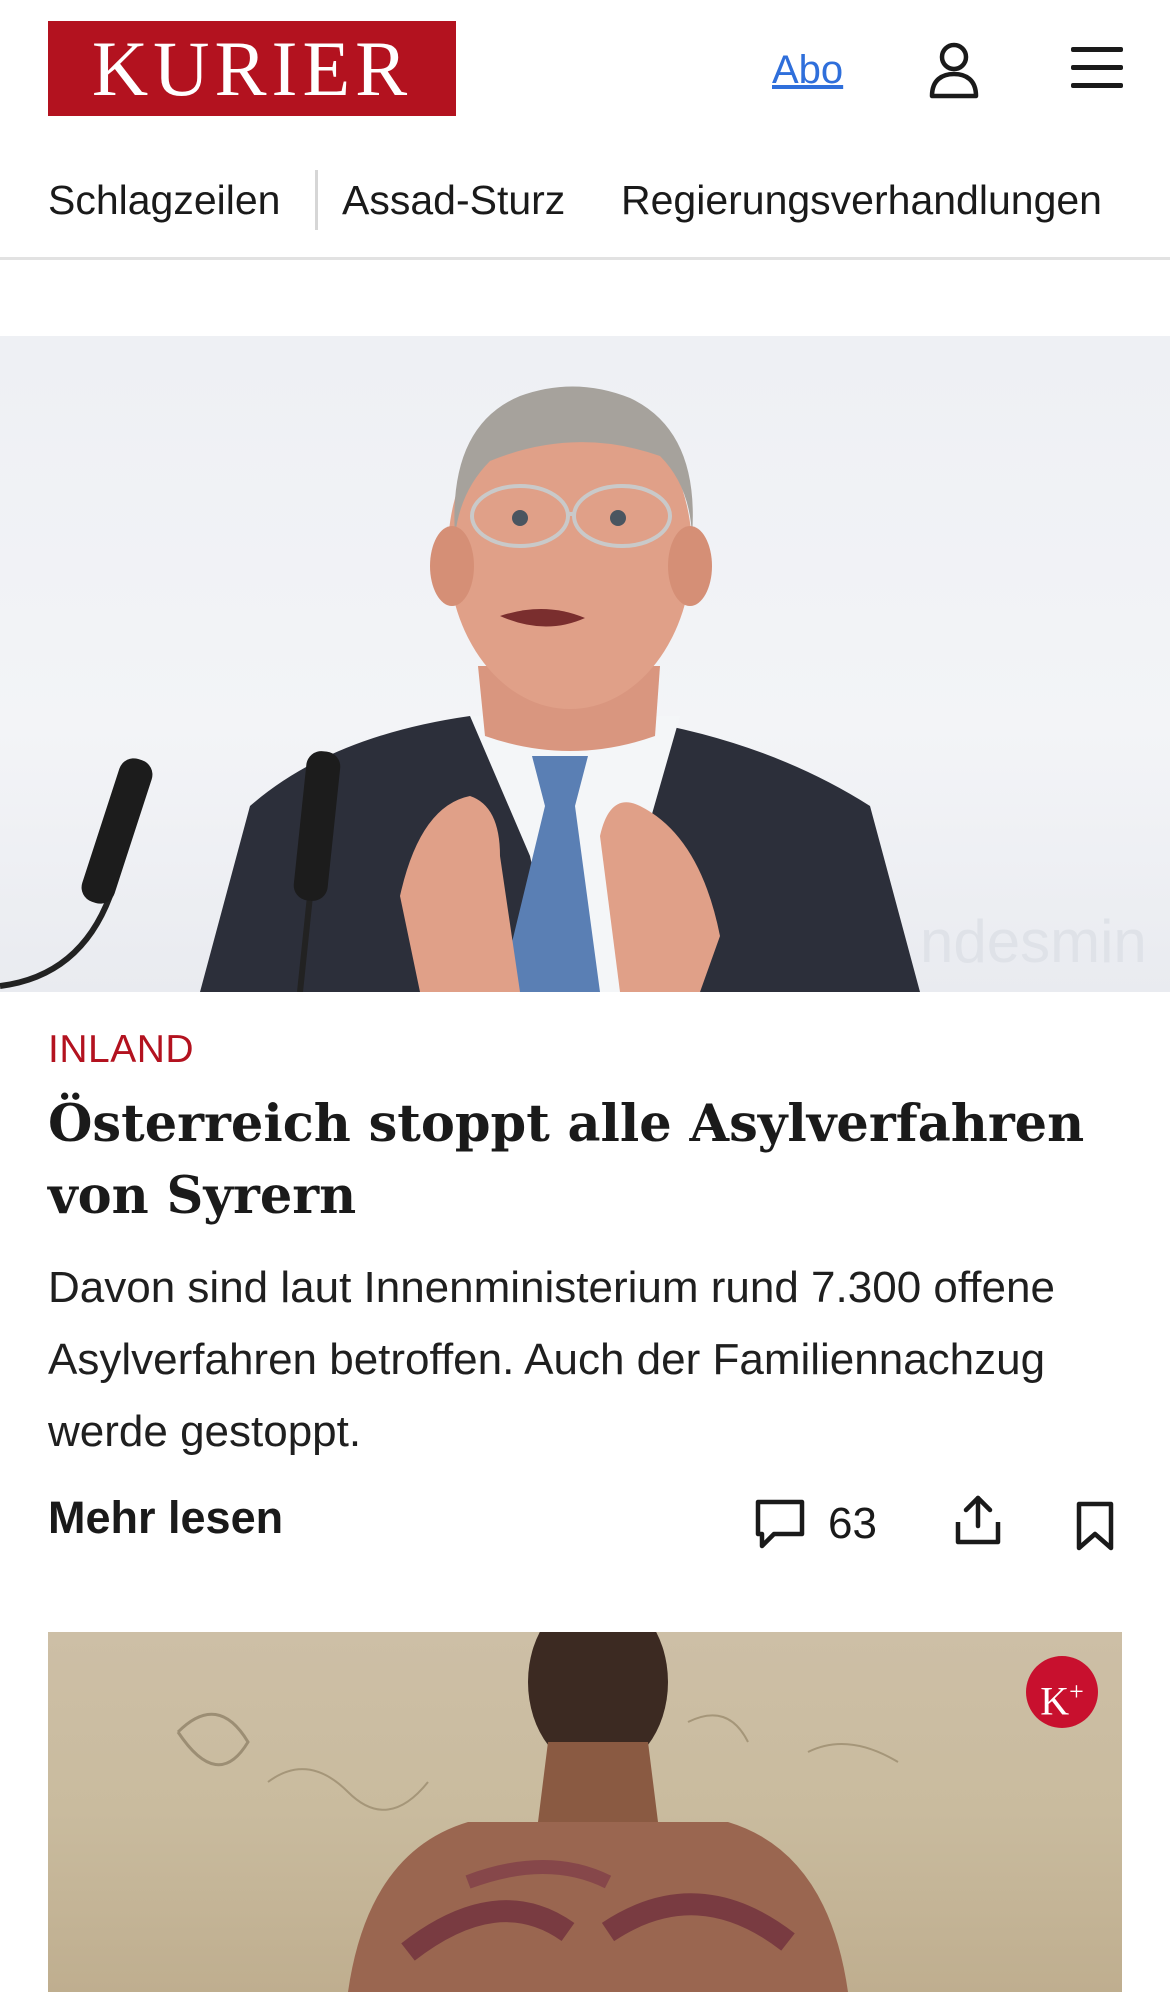  I want to click on image-watermark-text: ndesmin, so click(1033, 941).